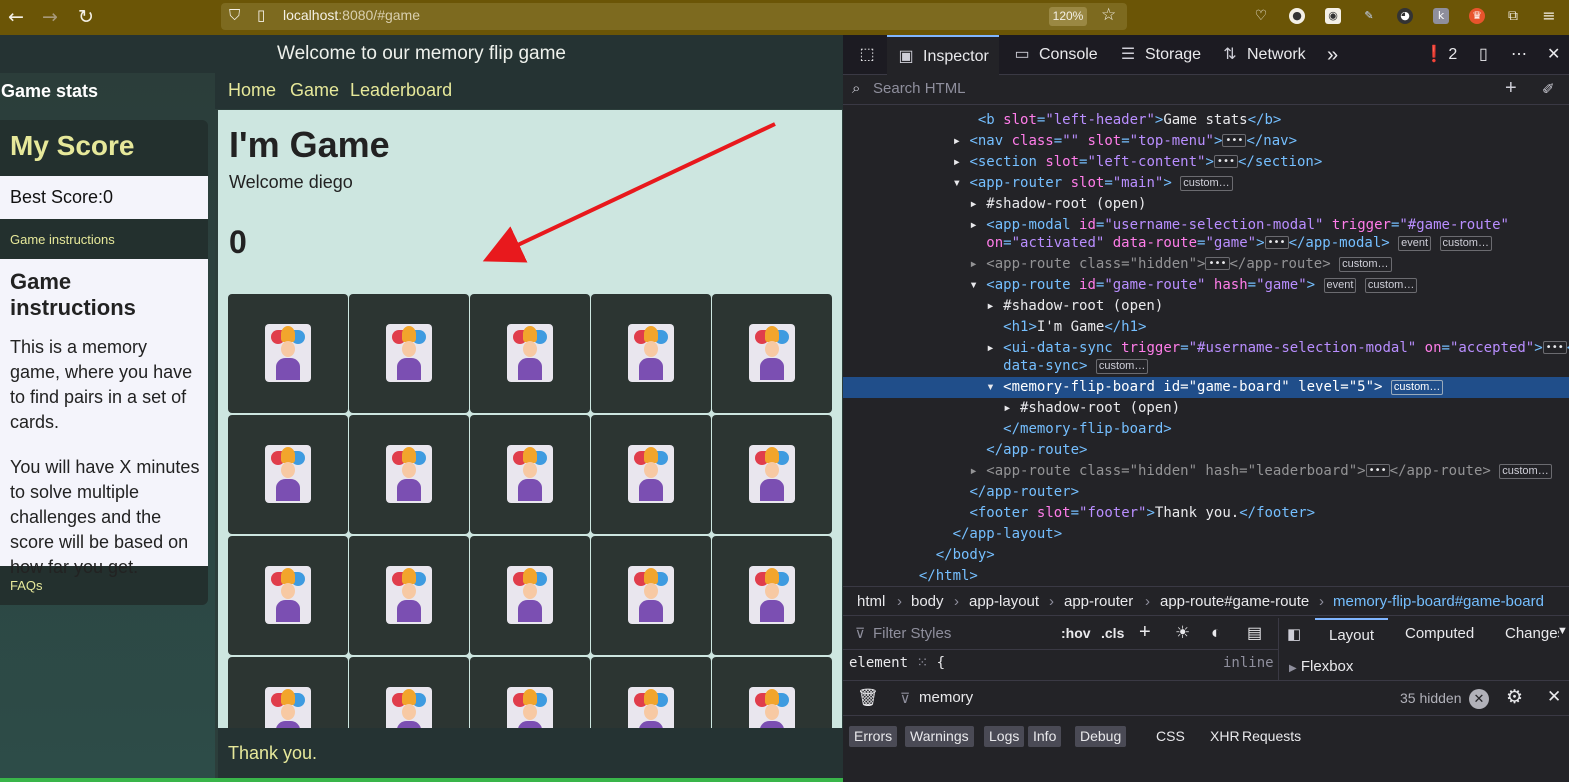 This screenshot has height=782, width=1569. Describe the element at coordinates (1170, 736) in the screenshot. I see `filter-css: CSS` at that location.